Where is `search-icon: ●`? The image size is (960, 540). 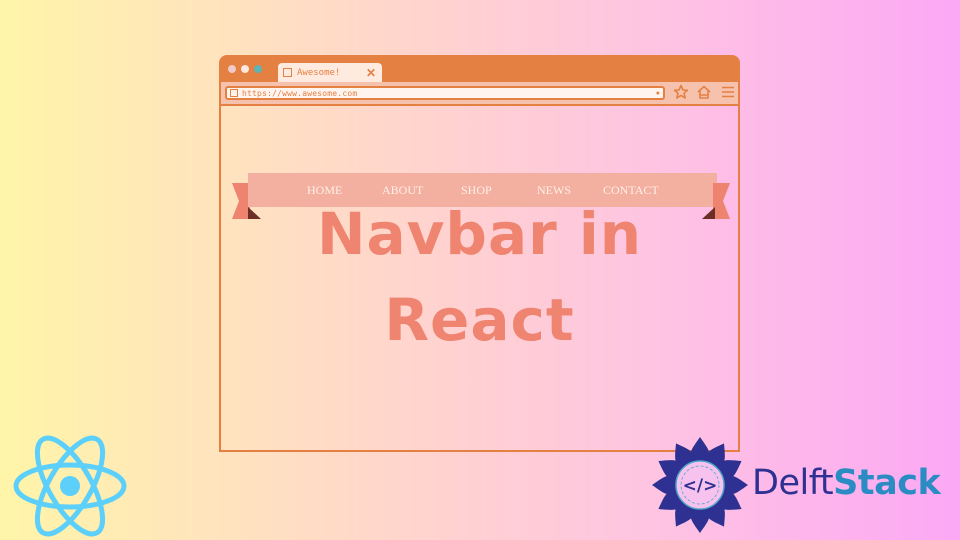
search-icon: ● is located at coordinates (658, 93).